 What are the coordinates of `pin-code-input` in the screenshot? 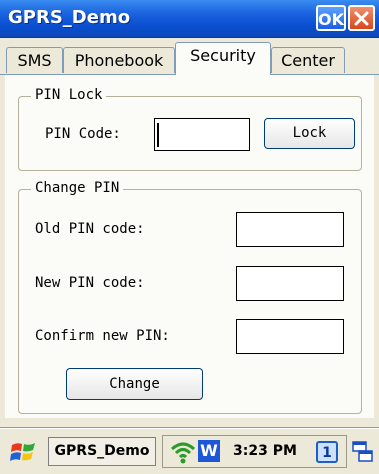 It's located at (202, 134).